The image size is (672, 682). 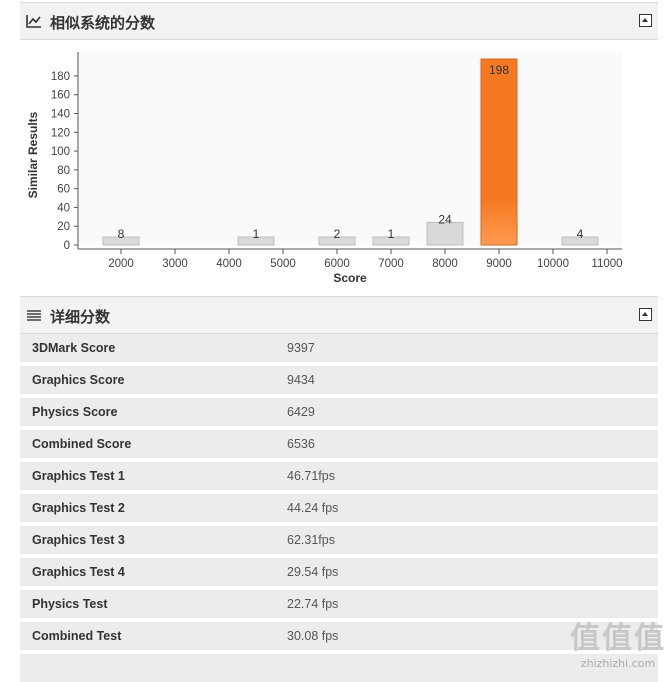 I want to click on bar-value-label: 4, so click(x=580, y=234).